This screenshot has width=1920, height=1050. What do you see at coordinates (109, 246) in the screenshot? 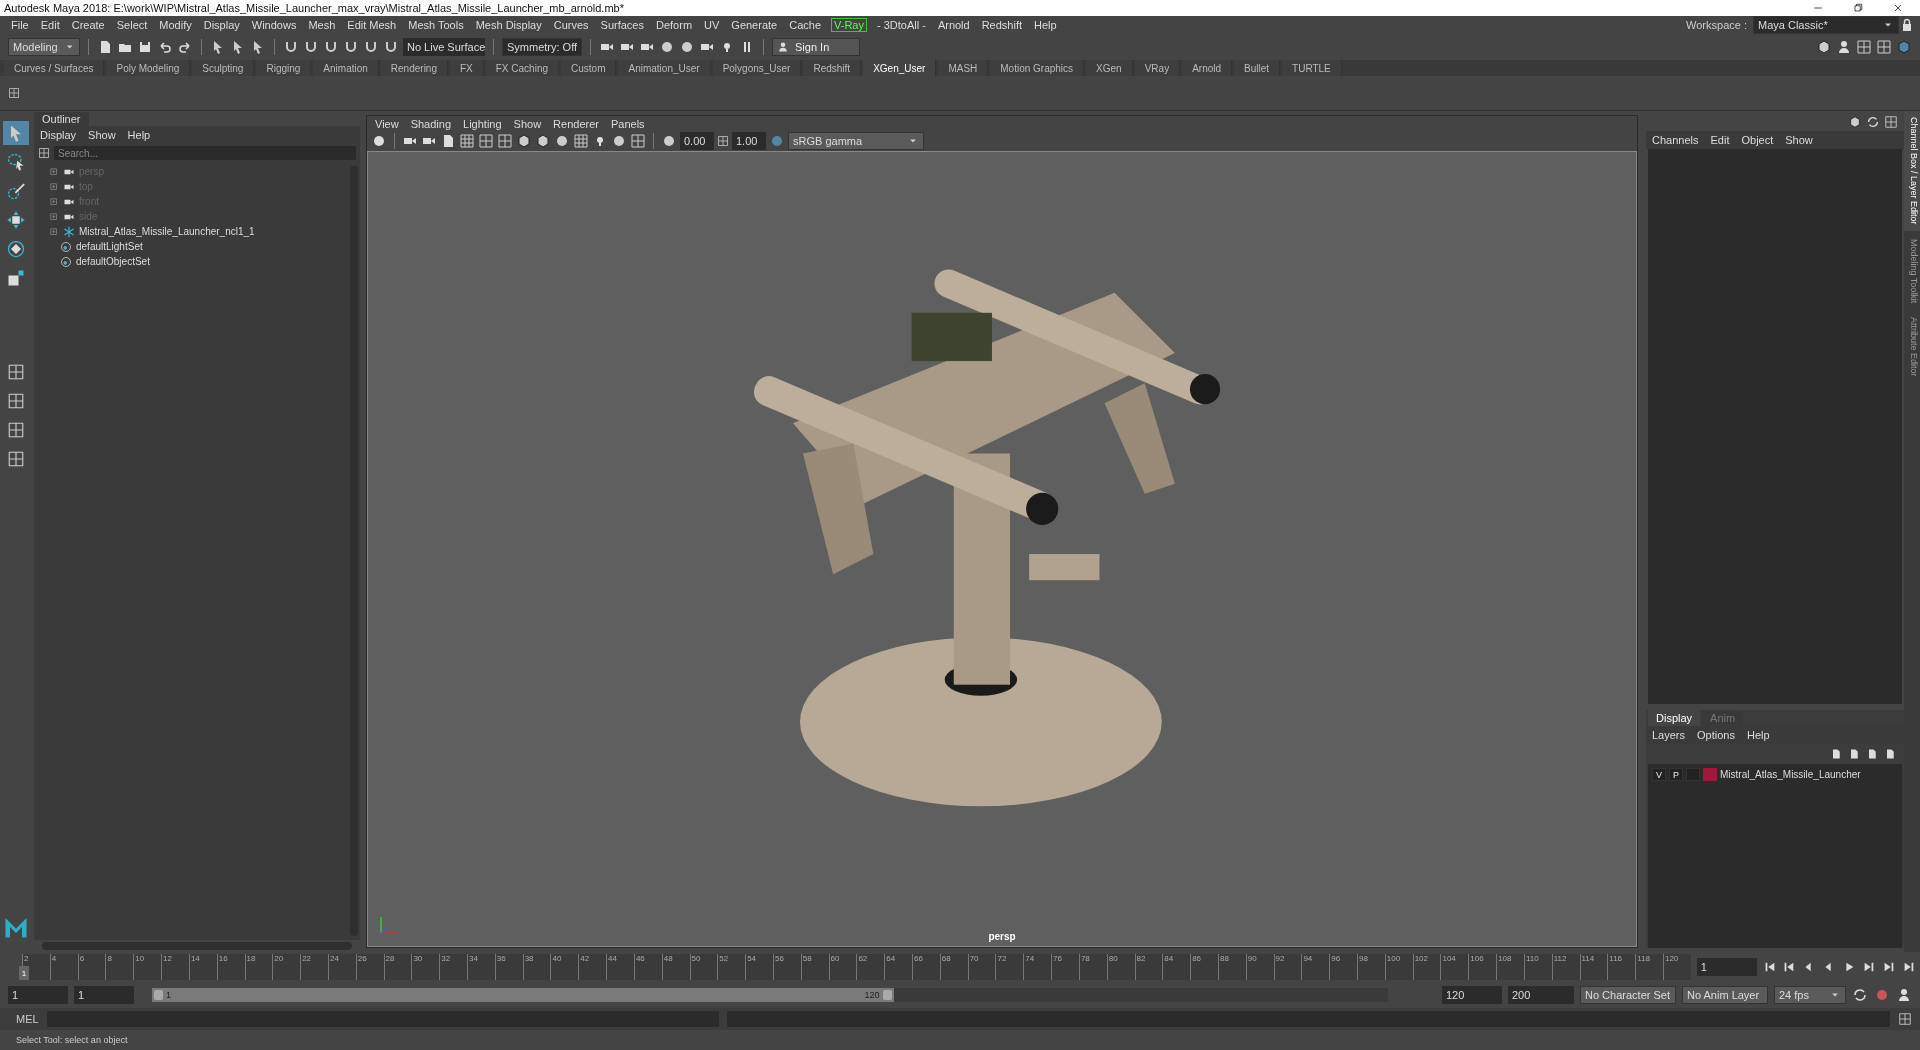
I see `outliner-item: defaultLightSet` at bounding box center [109, 246].